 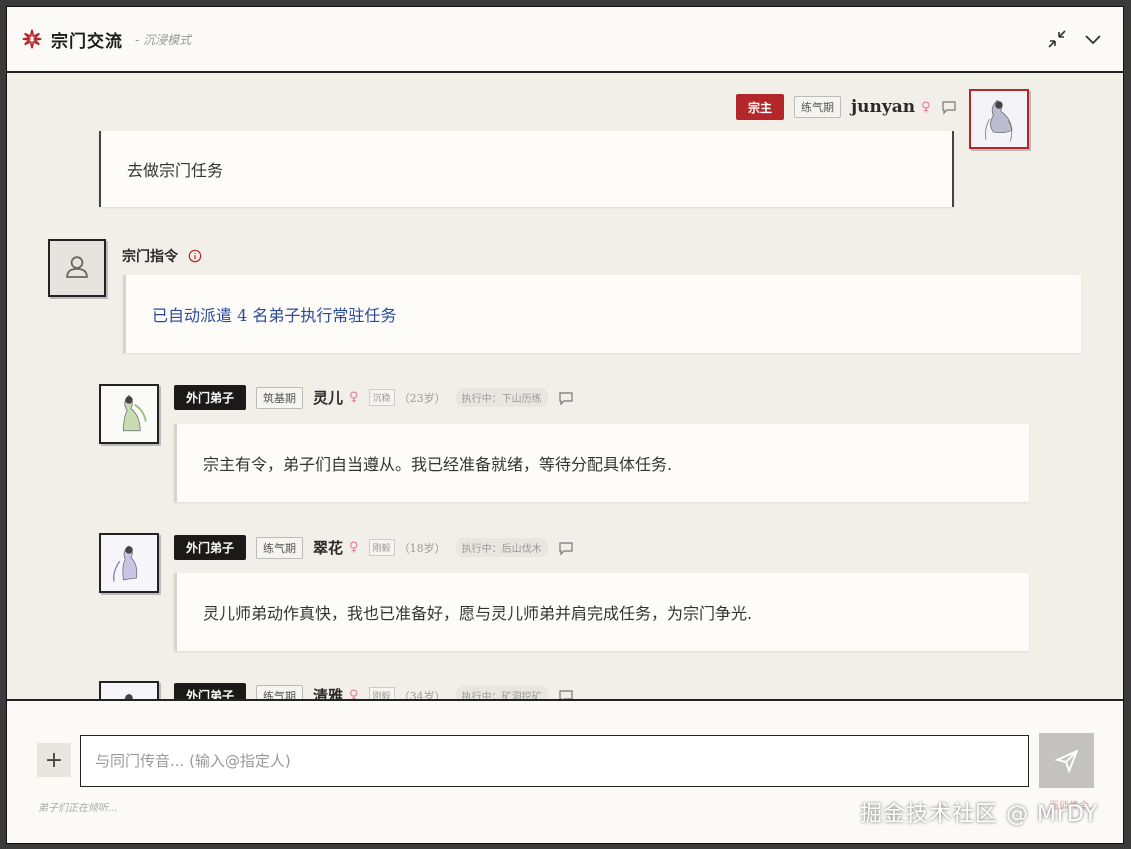 I want to click on minimize-icon, so click(x=1057, y=39).